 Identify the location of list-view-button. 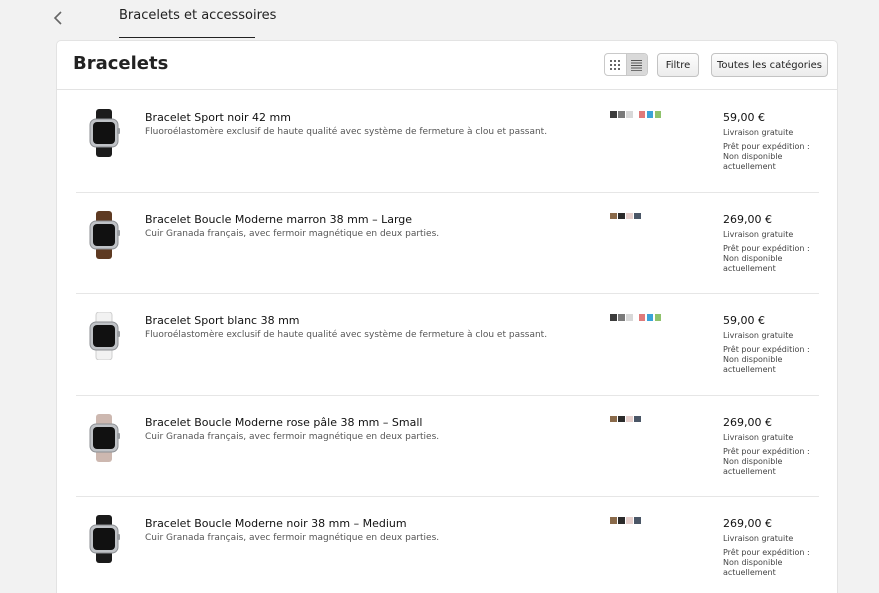
(636, 64).